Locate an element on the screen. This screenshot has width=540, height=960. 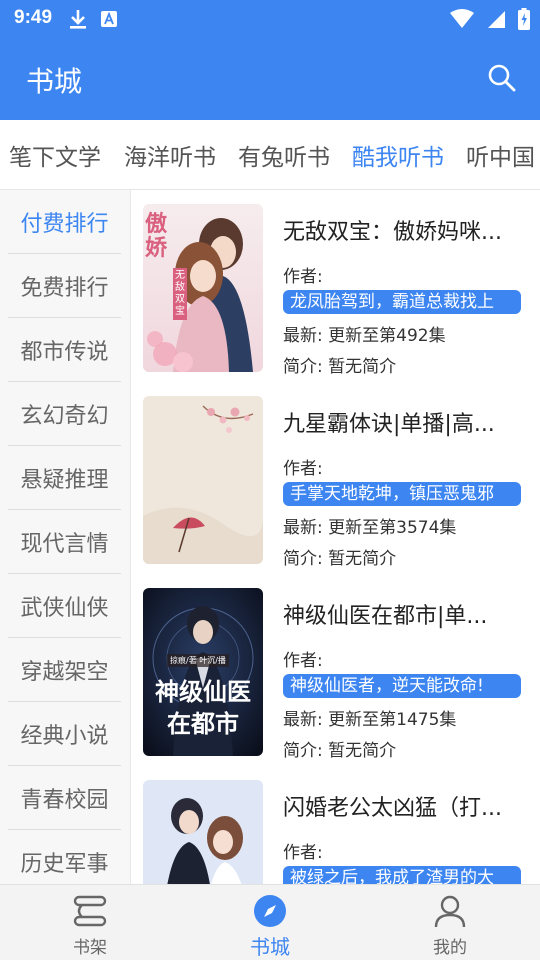
tab-kuwo: 酷我听书 is located at coordinates (398, 155).